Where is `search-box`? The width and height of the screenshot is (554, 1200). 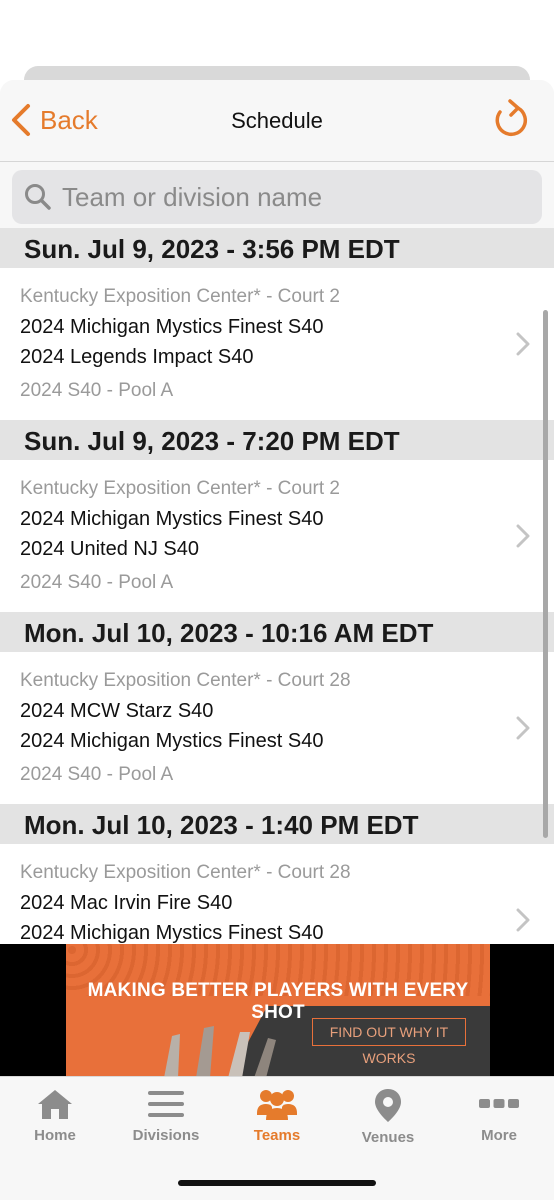
search-box is located at coordinates (277, 197).